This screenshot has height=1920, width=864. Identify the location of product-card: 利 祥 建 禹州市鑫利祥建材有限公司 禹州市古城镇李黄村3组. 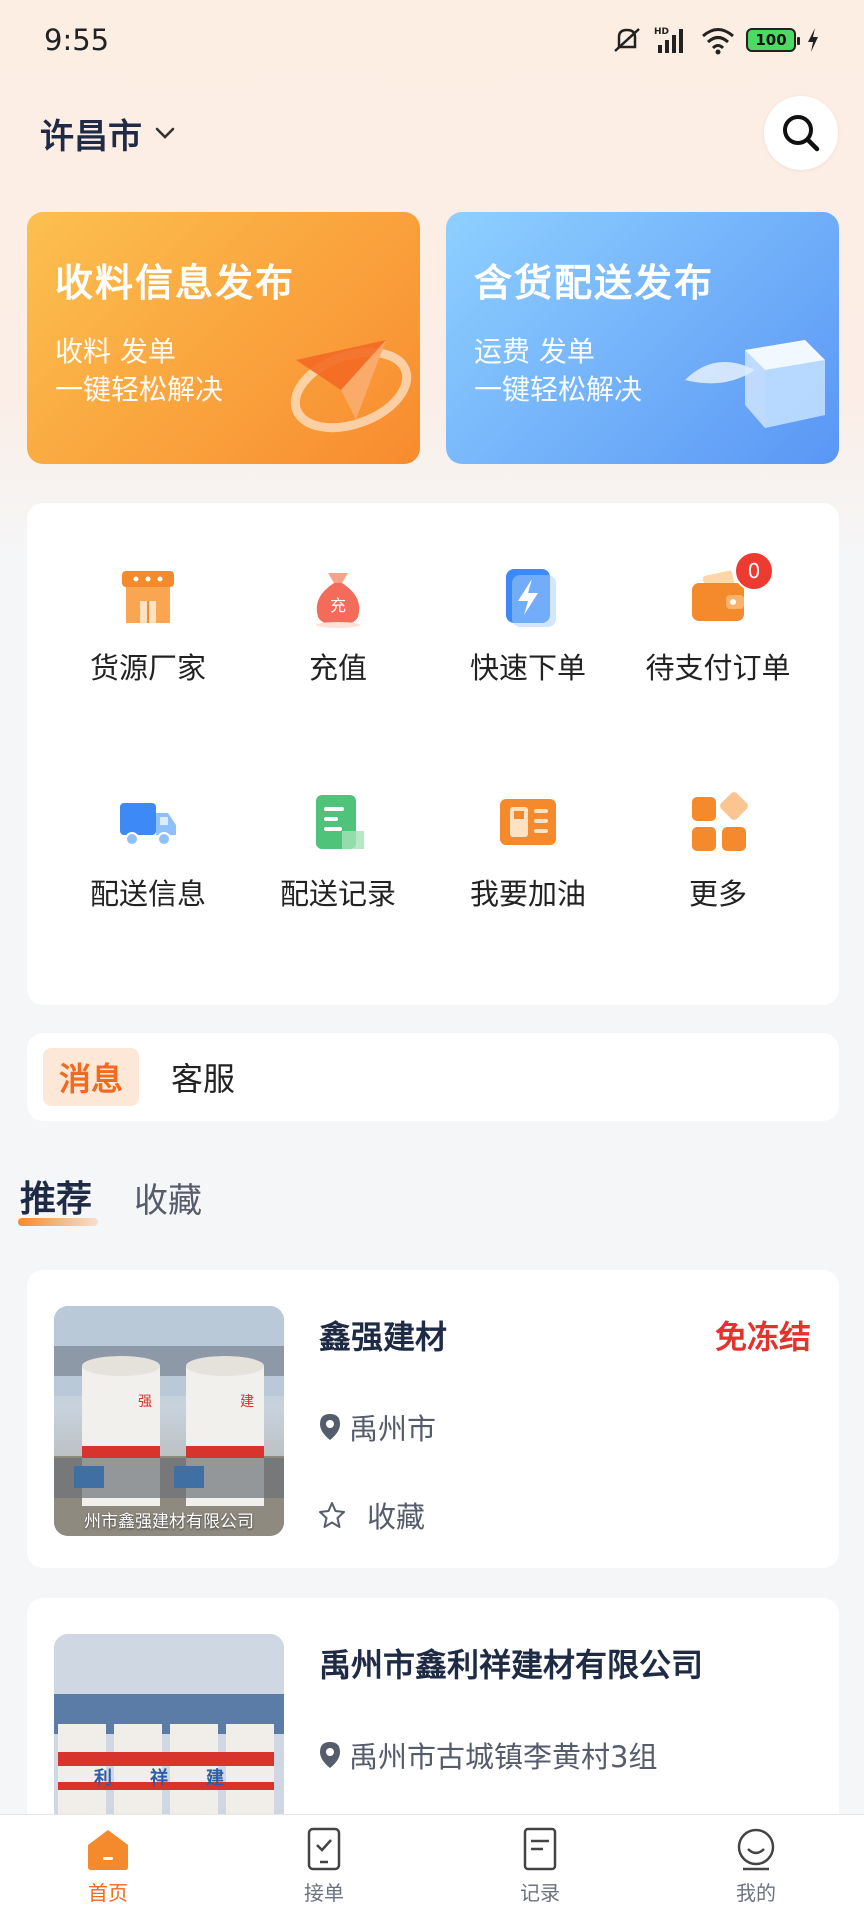
(433, 1731).